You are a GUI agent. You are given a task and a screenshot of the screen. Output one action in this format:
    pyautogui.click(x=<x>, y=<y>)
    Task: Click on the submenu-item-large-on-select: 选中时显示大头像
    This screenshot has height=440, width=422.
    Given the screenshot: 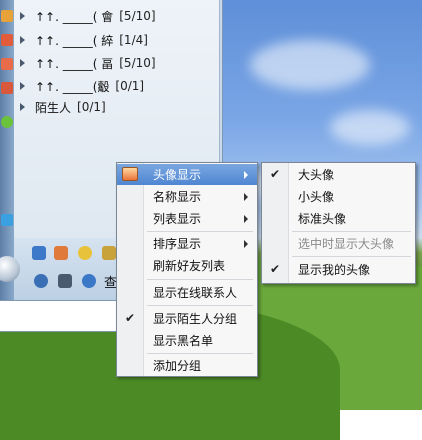 What is the action you would take?
    pyautogui.click(x=346, y=244)
    